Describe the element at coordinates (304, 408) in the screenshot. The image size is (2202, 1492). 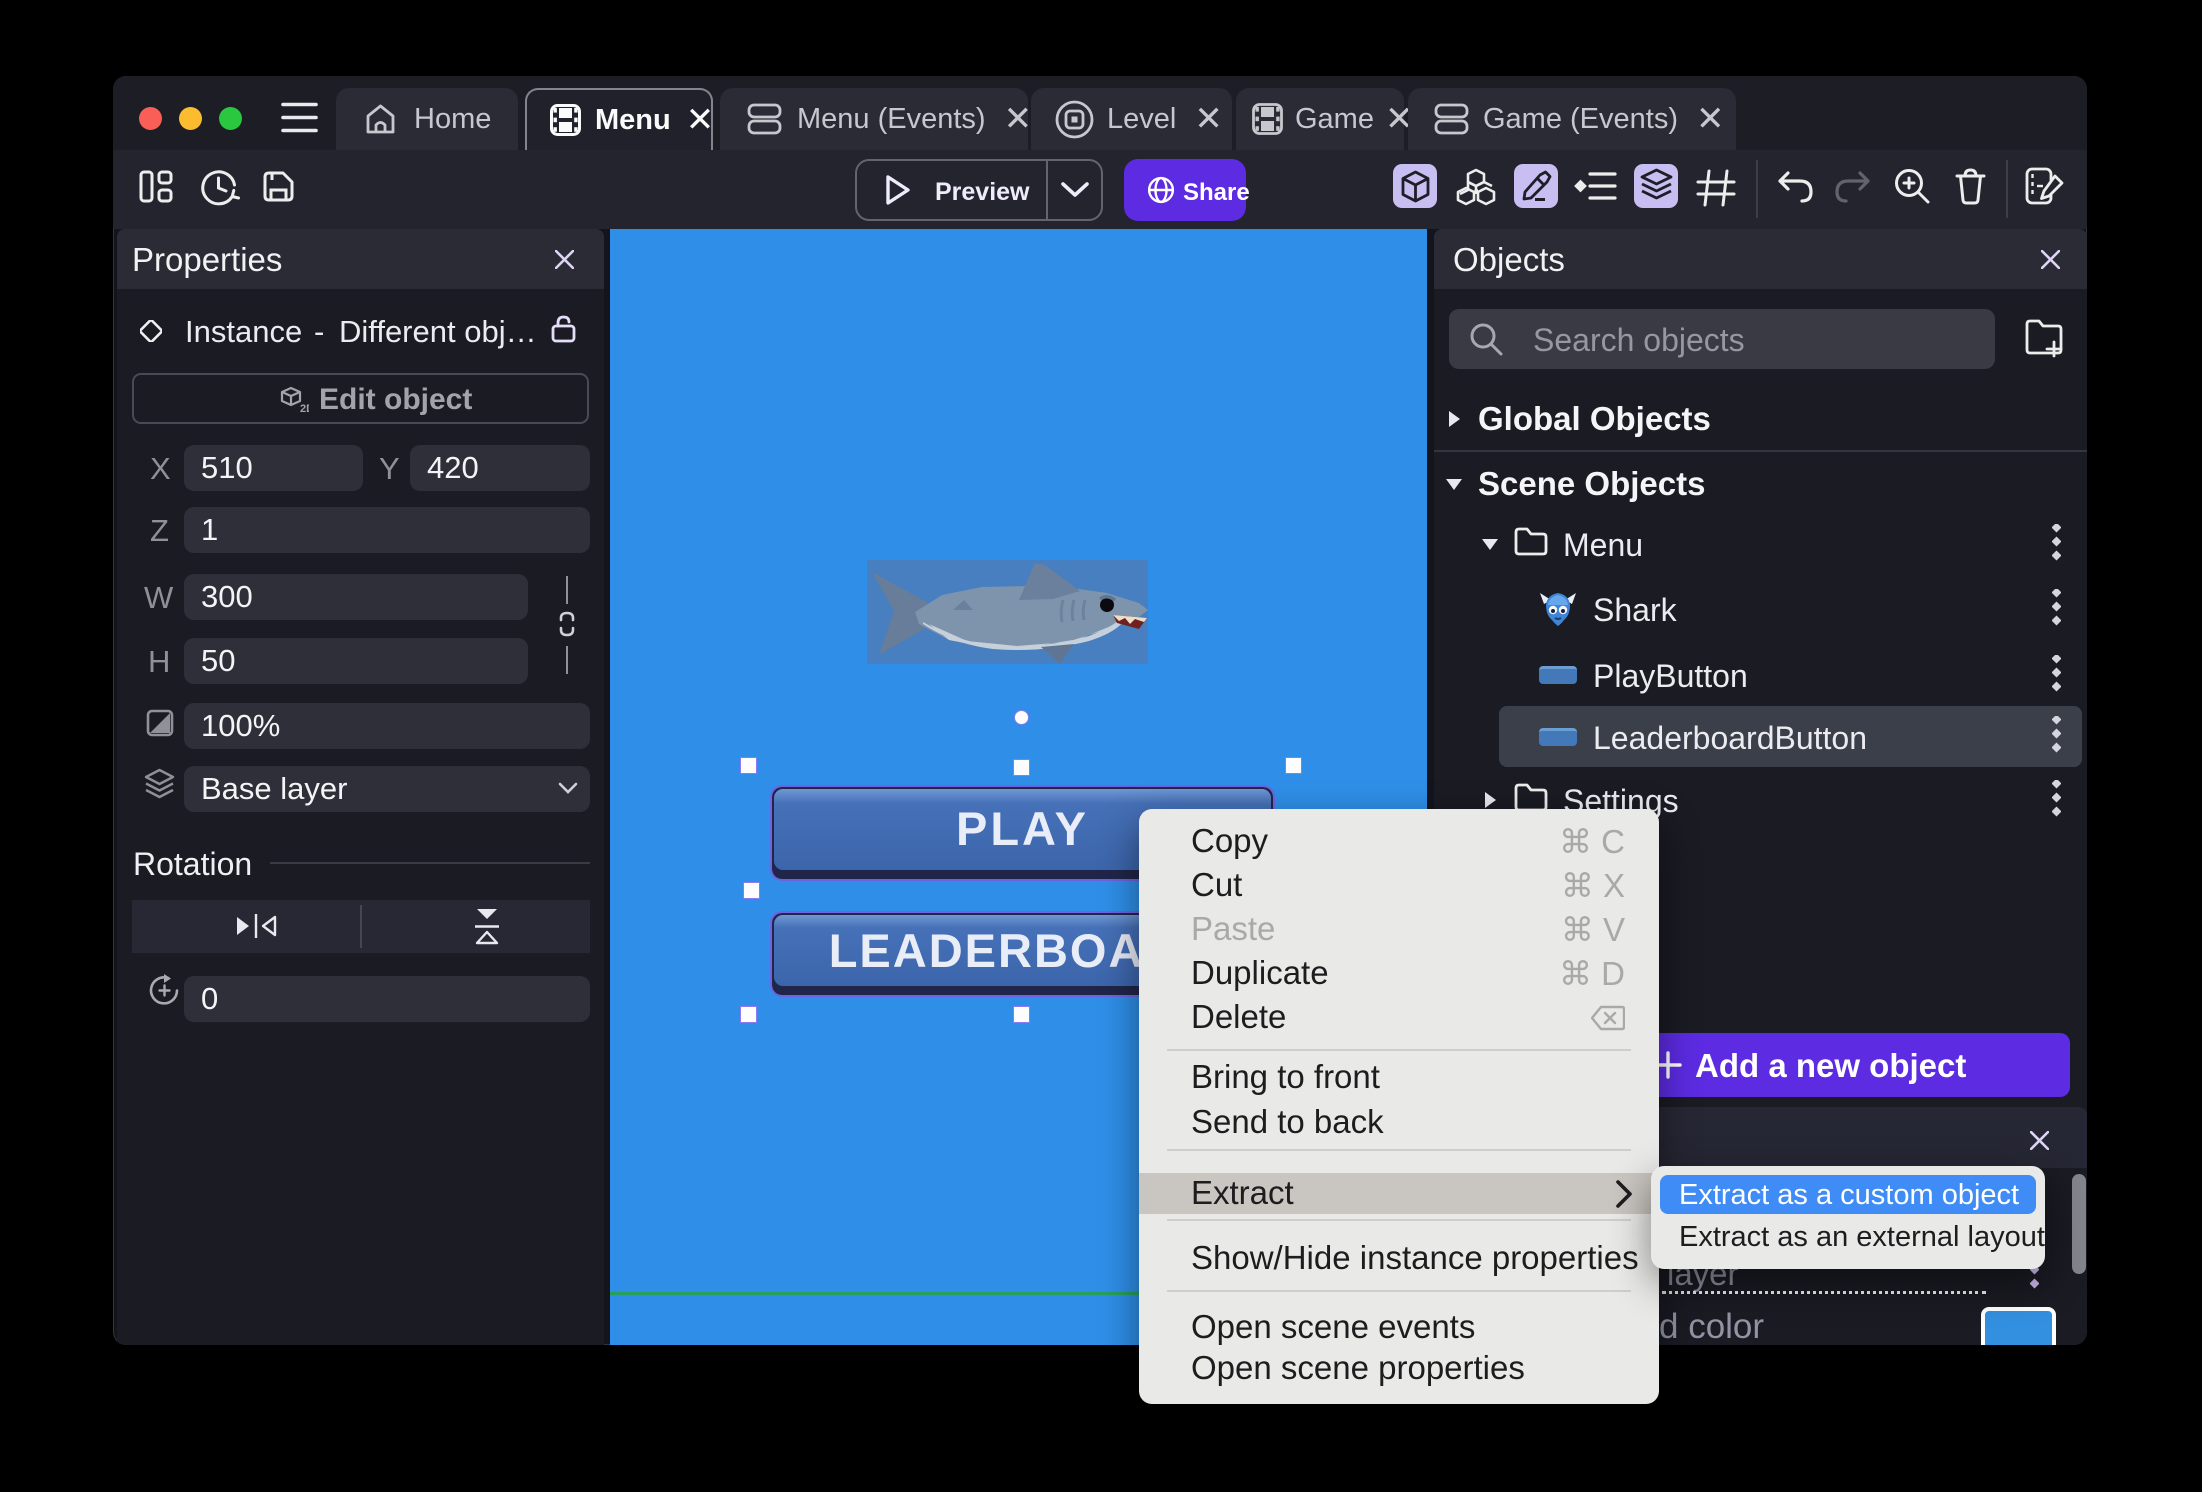
I see `svg-text: 2D` at that location.